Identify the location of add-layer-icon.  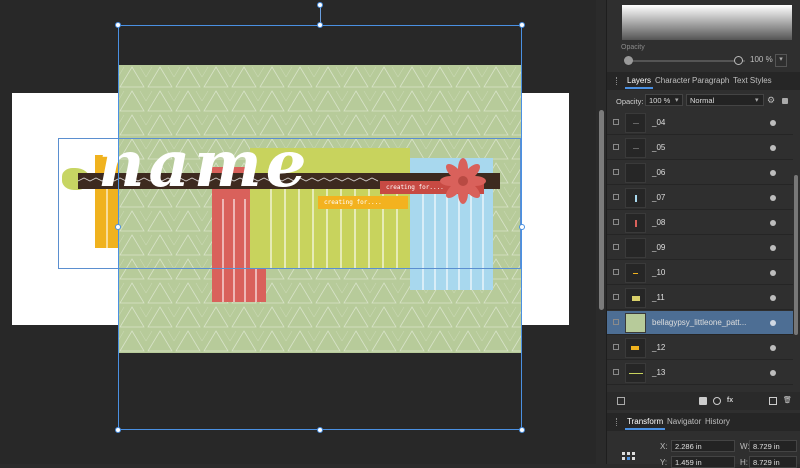
(773, 401).